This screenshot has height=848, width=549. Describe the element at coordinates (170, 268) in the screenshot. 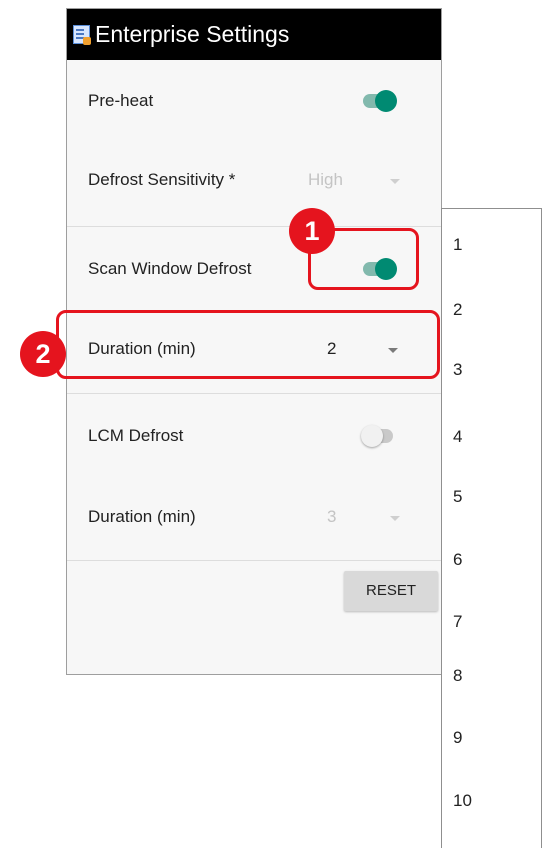

I see `scan-window-defrost-label: Scan Window Defrost` at that location.